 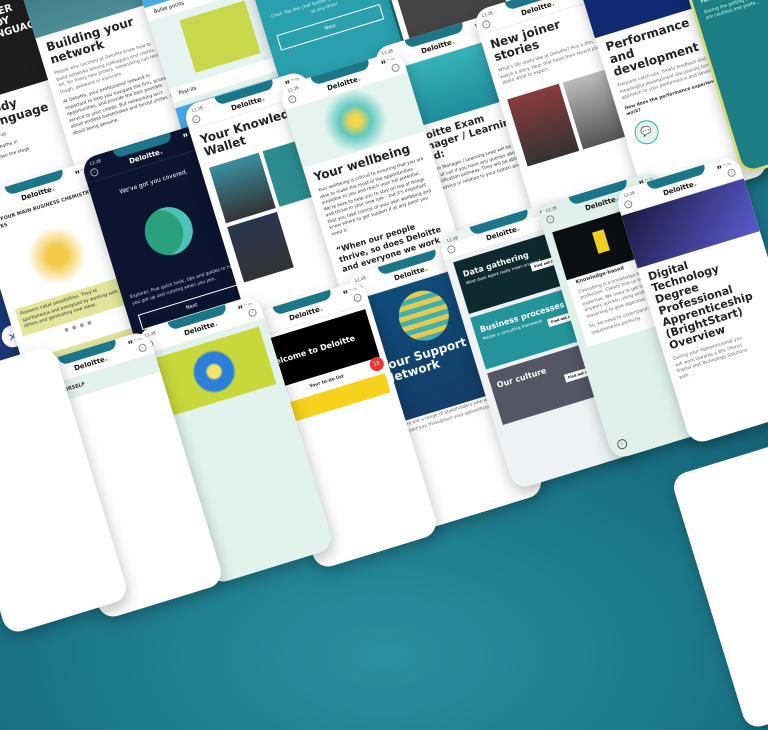 I want to click on topic-title: Our culture, so click(x=521, y=378).